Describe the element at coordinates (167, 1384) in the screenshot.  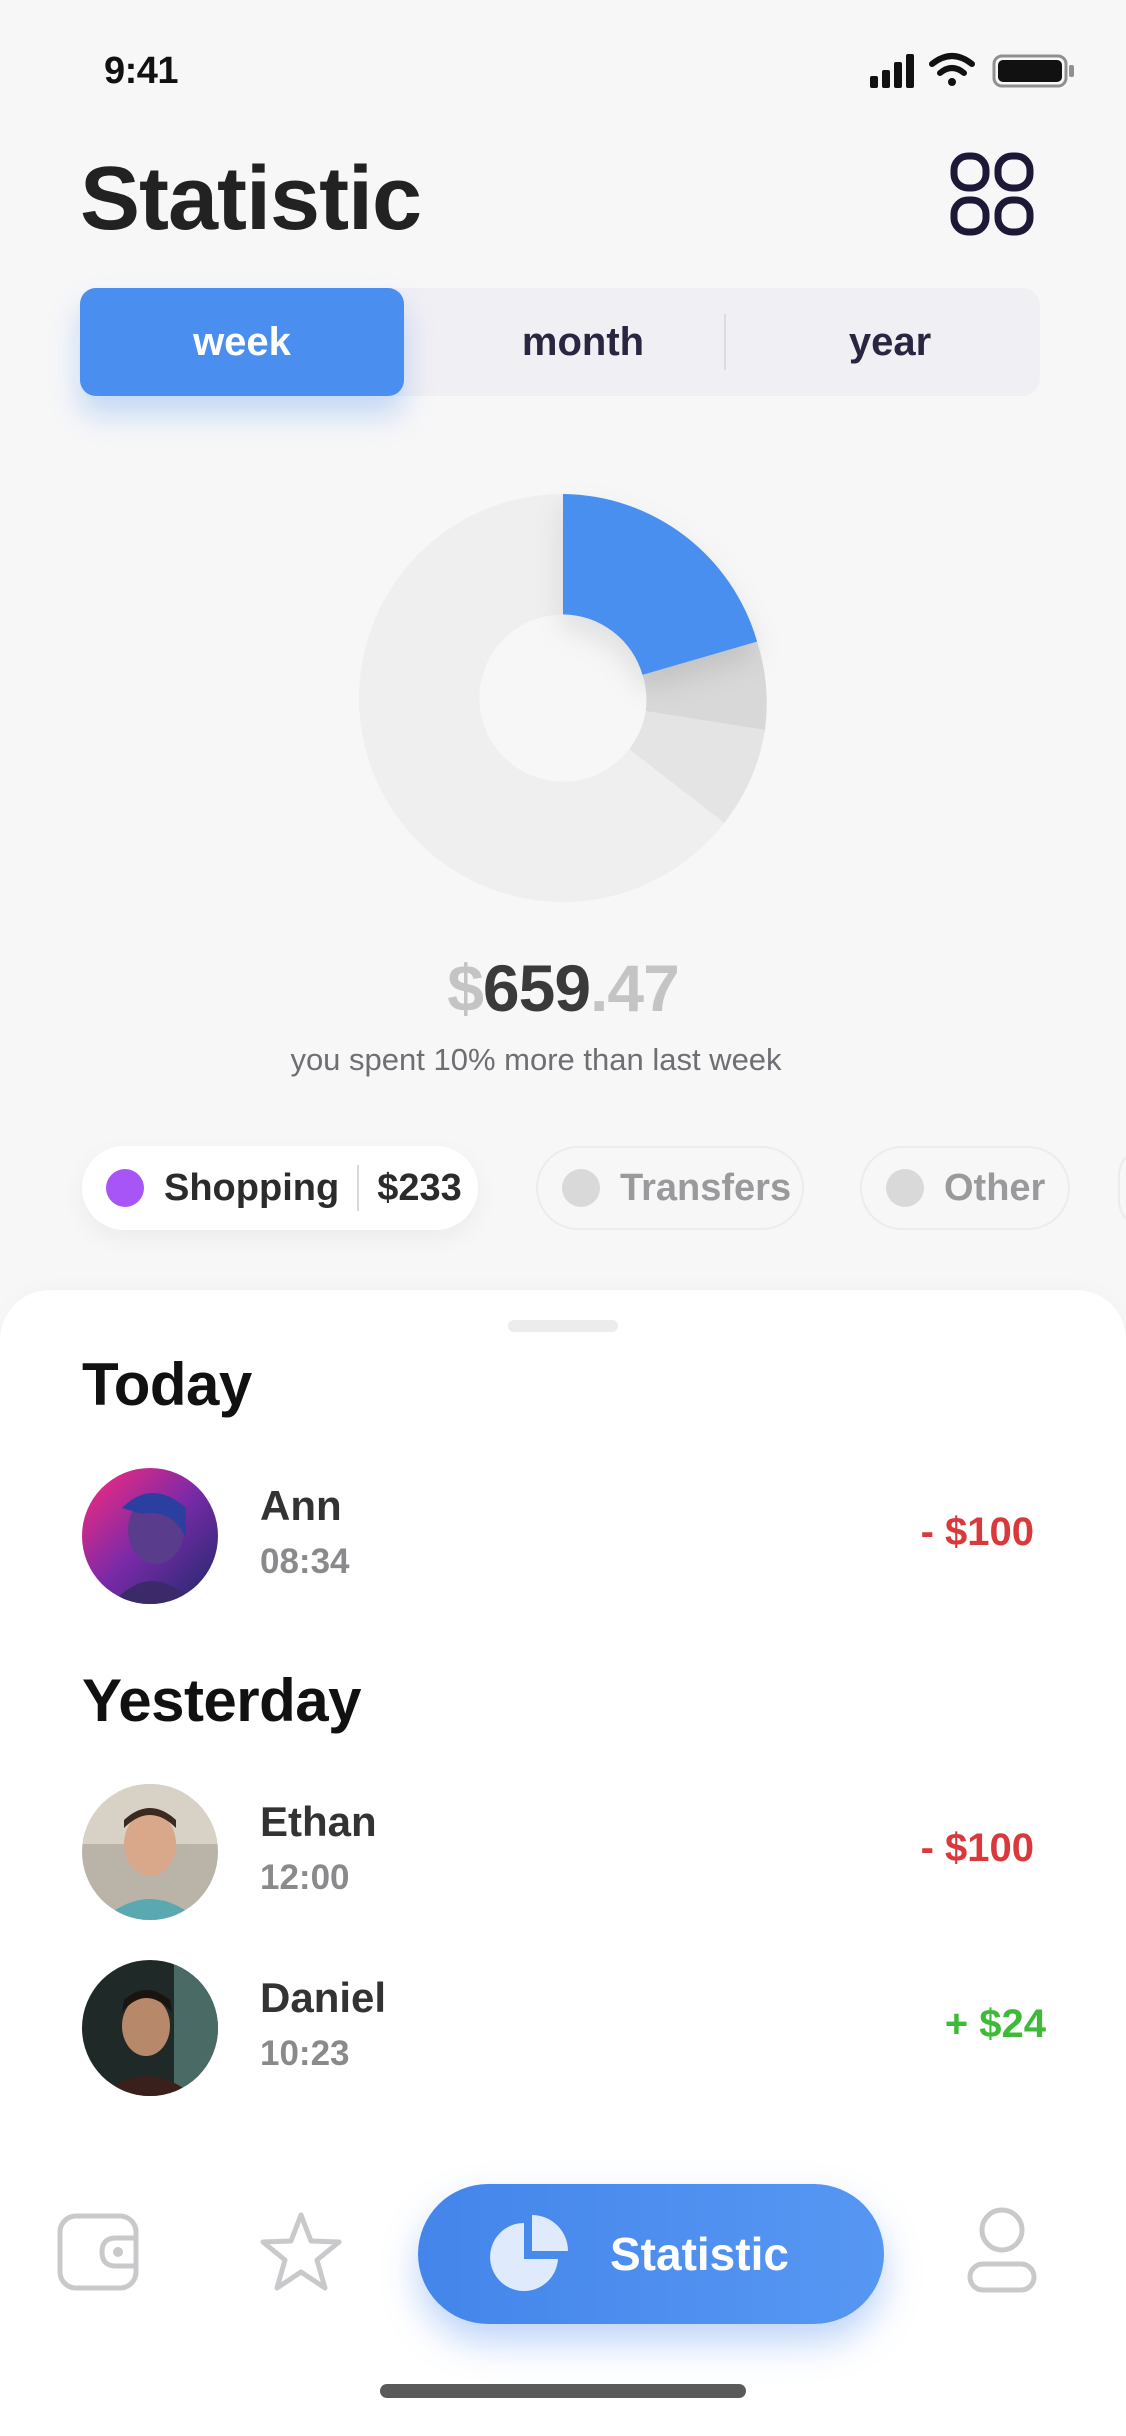
I see `section-title-today: Today` at that location.